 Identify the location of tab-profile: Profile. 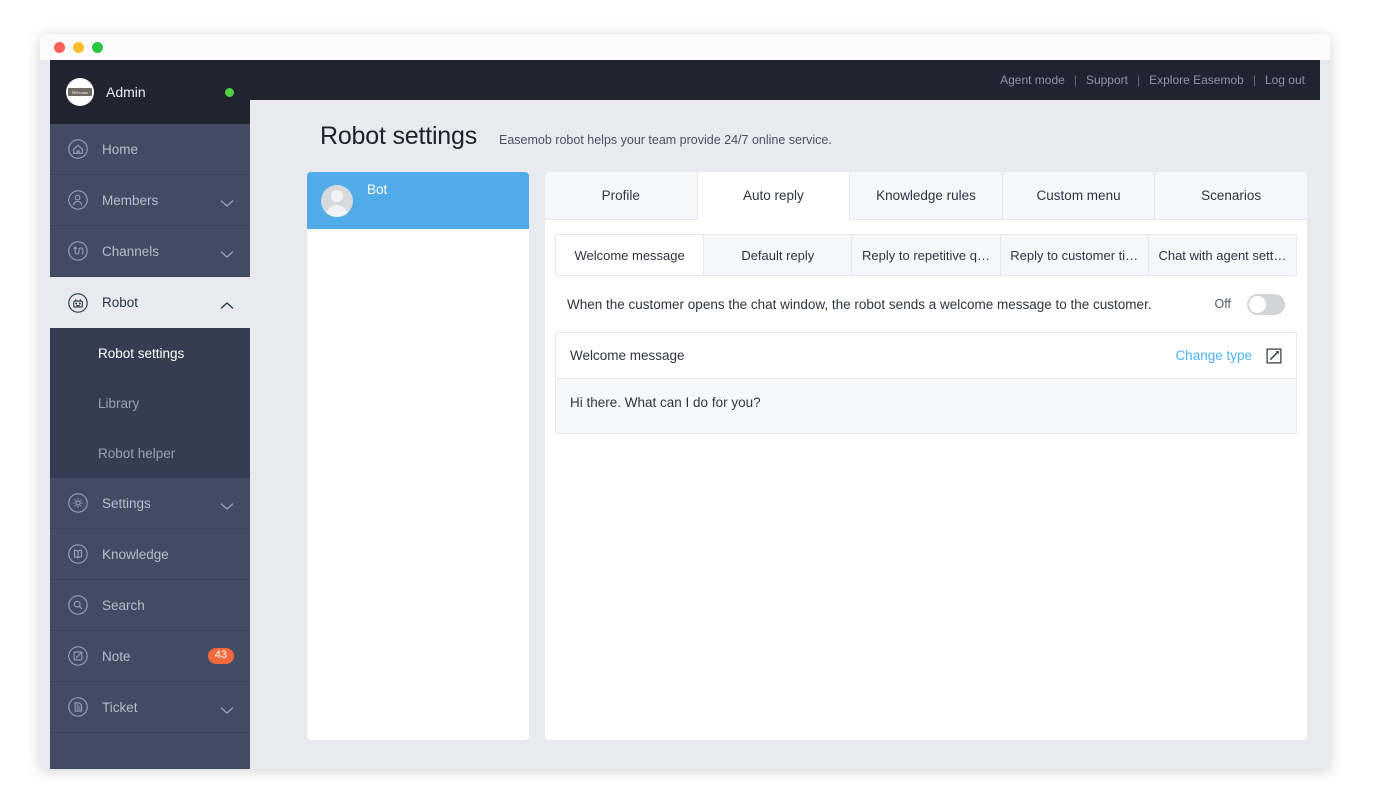
(621, 195).